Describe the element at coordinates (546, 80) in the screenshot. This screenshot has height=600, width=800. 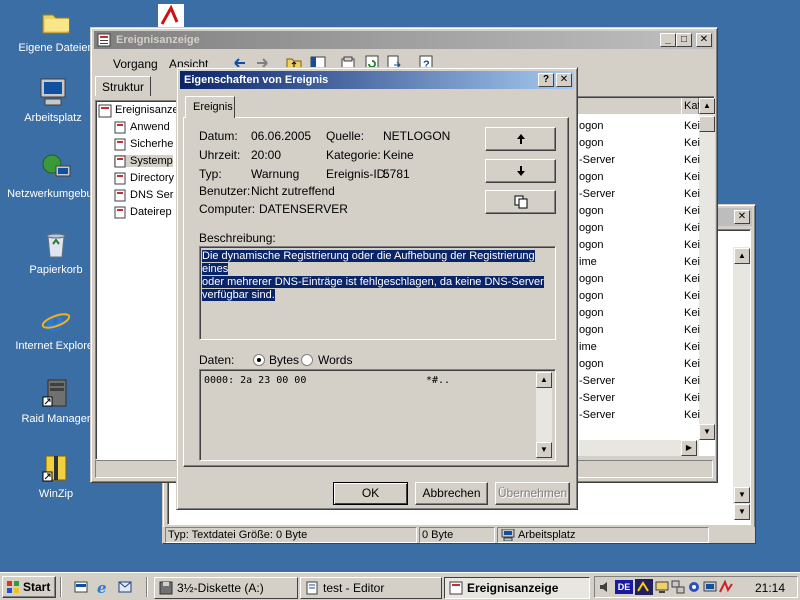
I see `help-button: ?` at that location.